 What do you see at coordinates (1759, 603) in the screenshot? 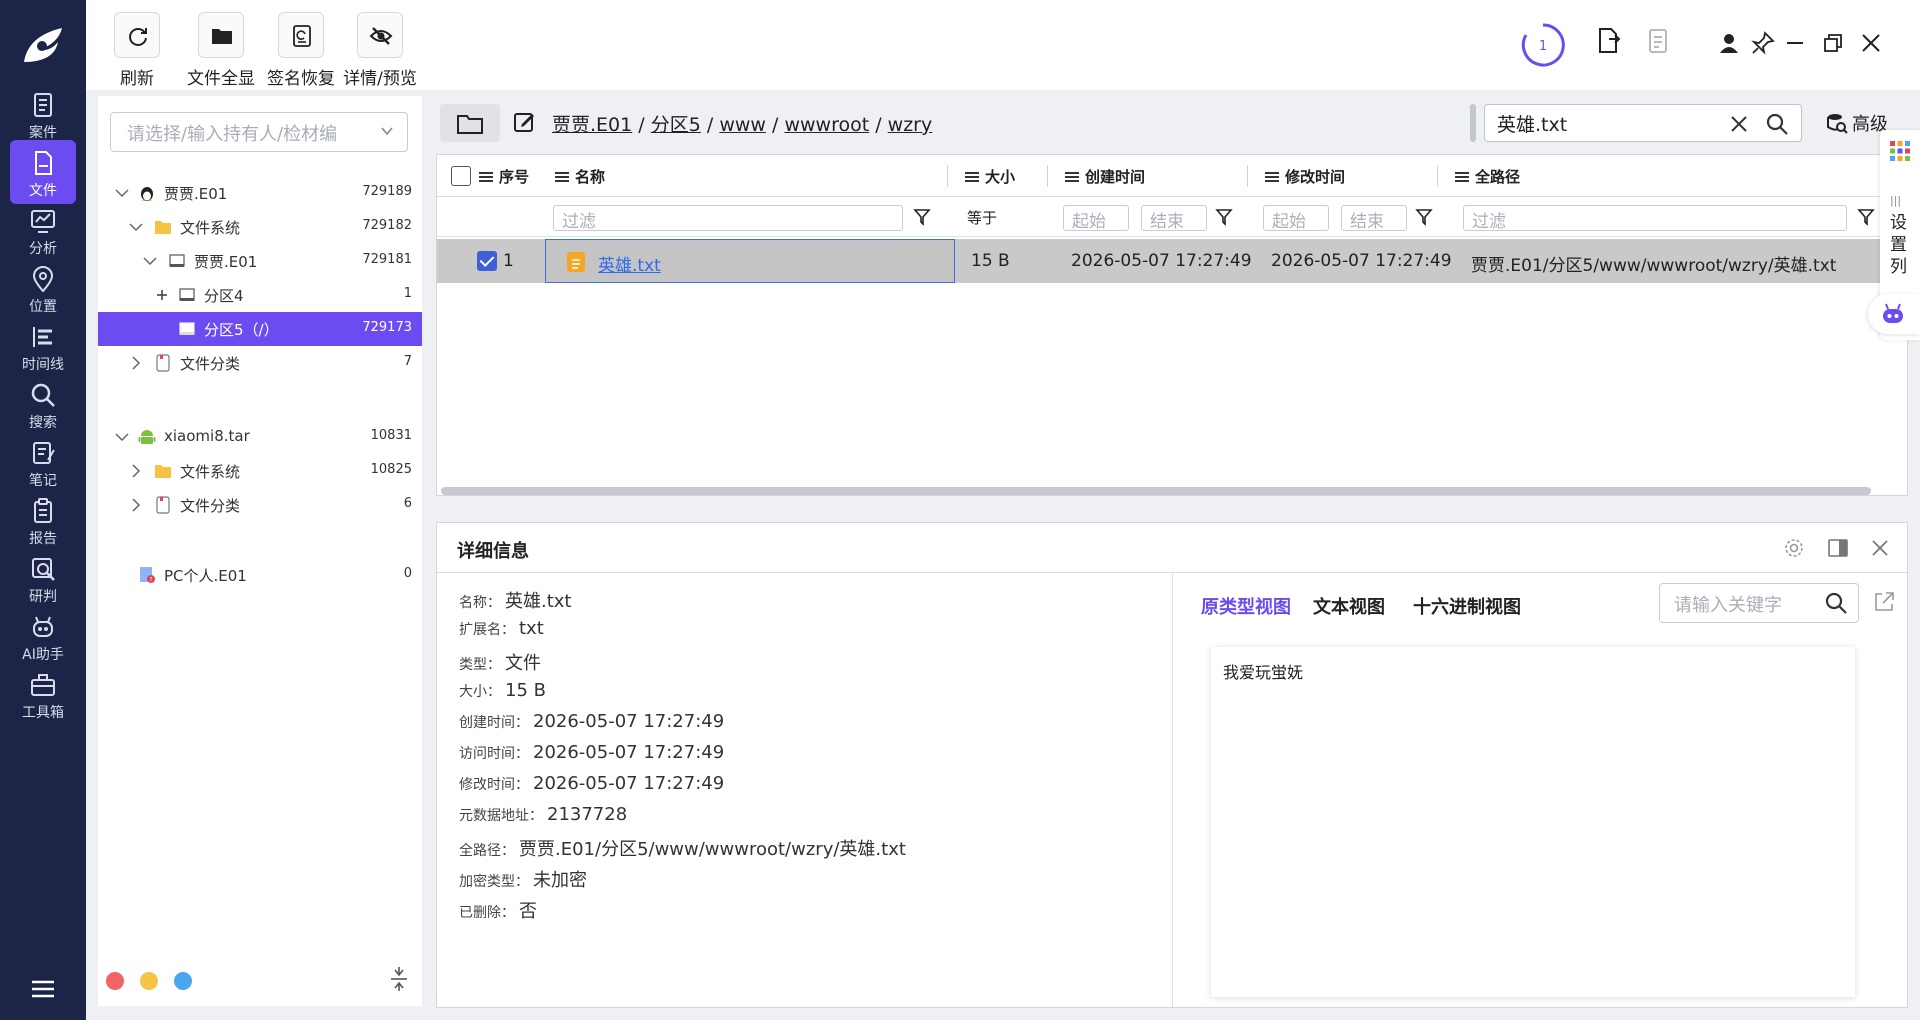
I see `keyword-search-input: 请输入关键字` at bounding box center [1759, 603].